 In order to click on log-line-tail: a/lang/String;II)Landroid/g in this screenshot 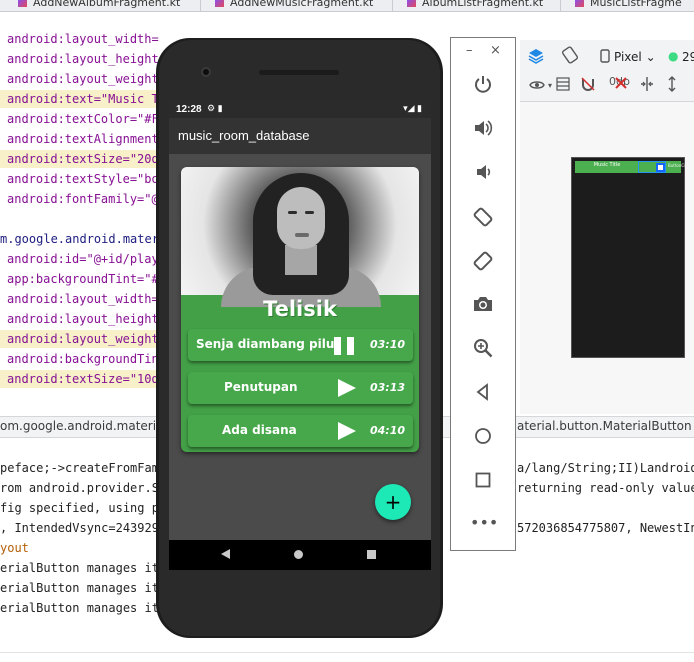, I will do `click(605, 468)`.